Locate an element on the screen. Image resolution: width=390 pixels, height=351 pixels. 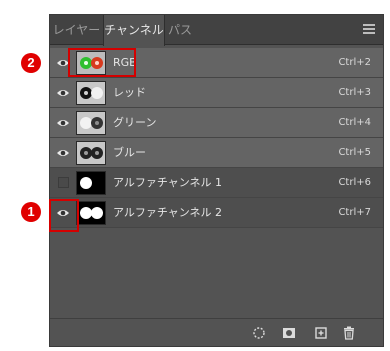
tab-channels: チャンネル is located at coordinates (134, 30).